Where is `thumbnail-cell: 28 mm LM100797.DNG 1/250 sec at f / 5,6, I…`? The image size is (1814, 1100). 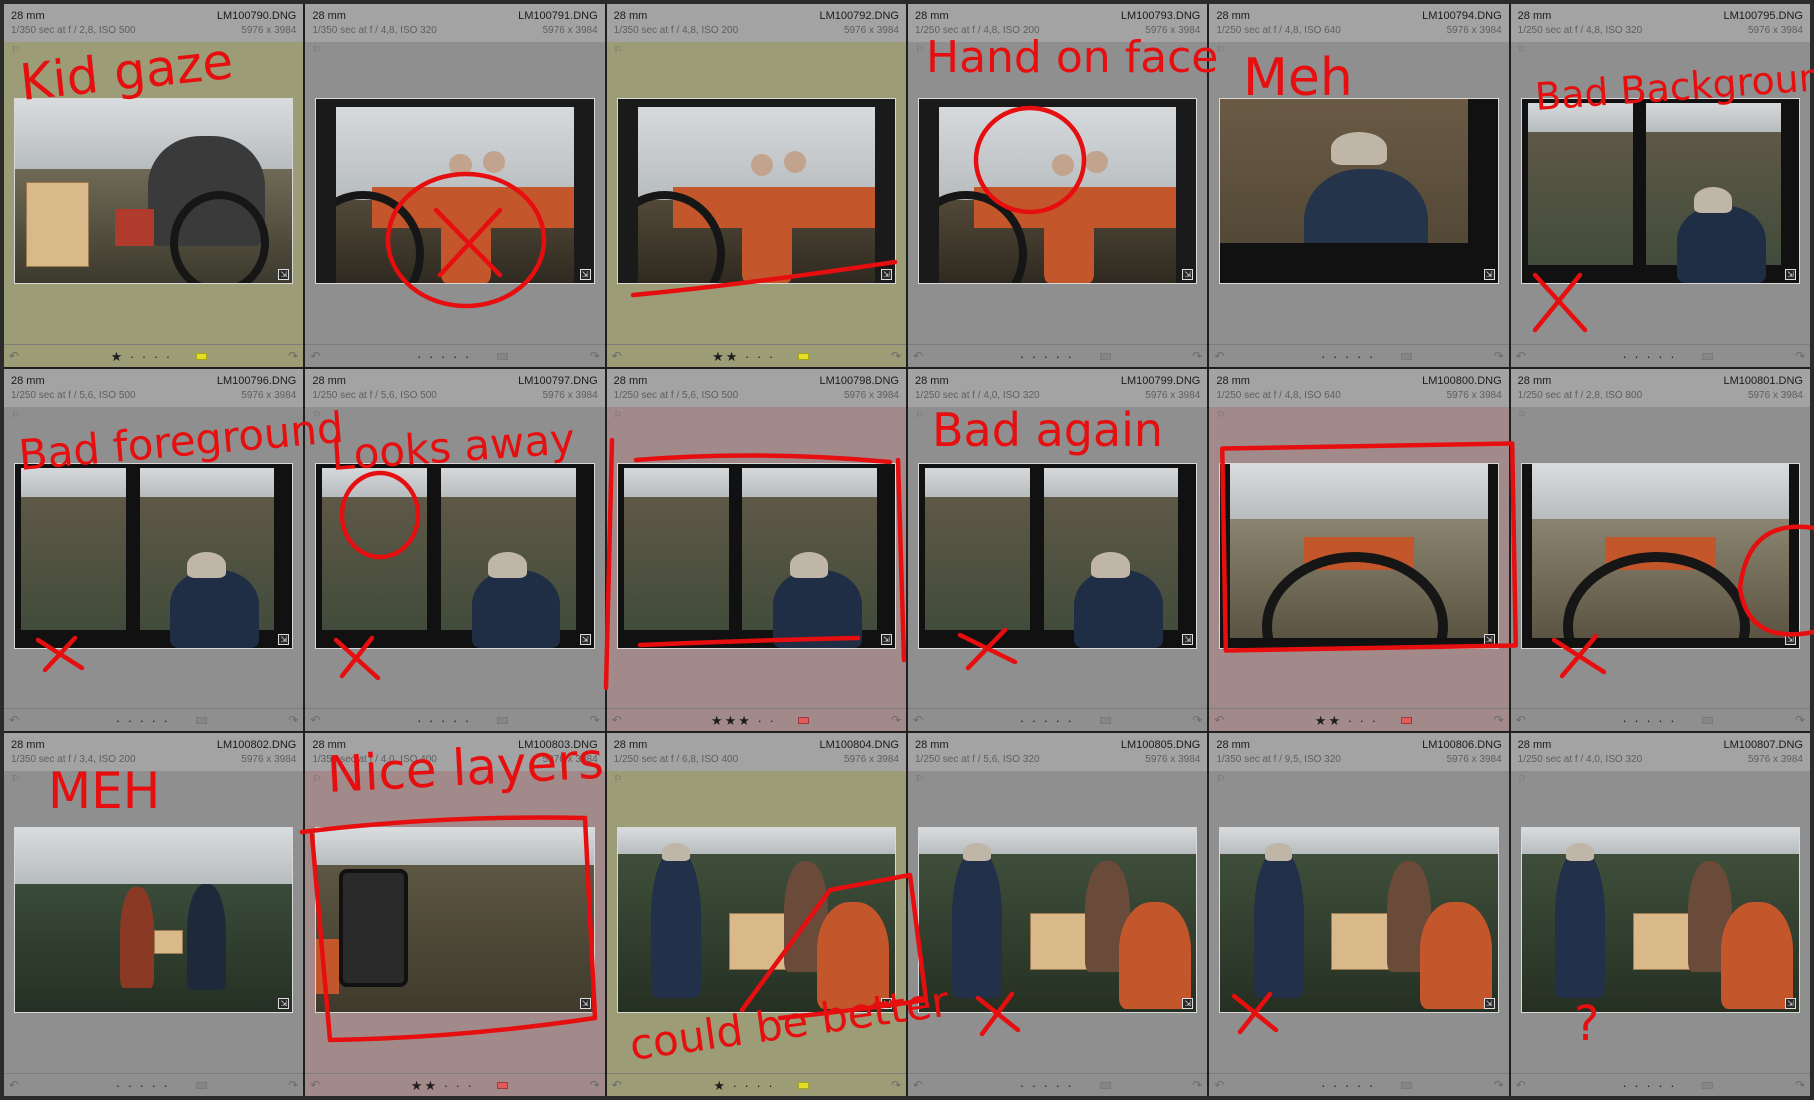 thumbnail-cell: 28 mm LM100797.DNG 1/250 sec at f / 5,6, I… is located at coordinates (455, 550).